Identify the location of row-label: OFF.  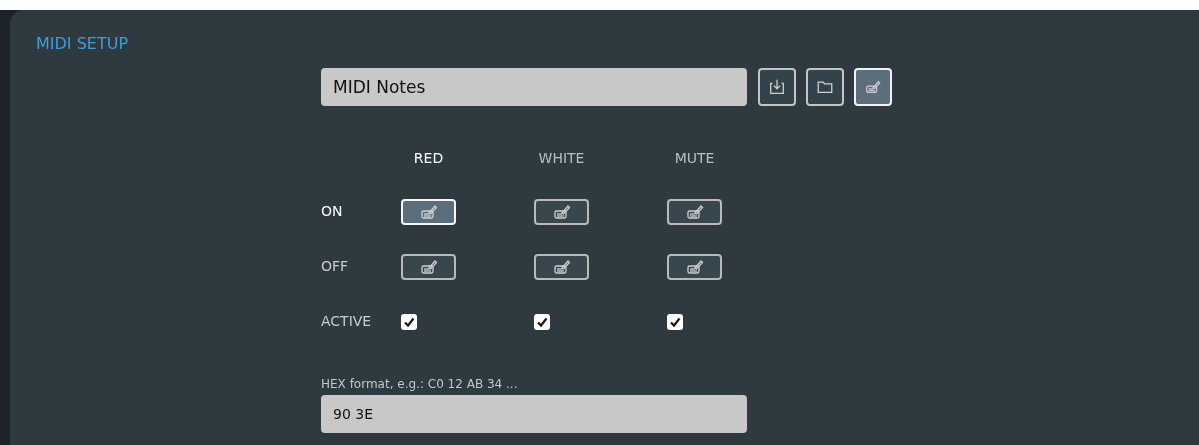
(335, 266).